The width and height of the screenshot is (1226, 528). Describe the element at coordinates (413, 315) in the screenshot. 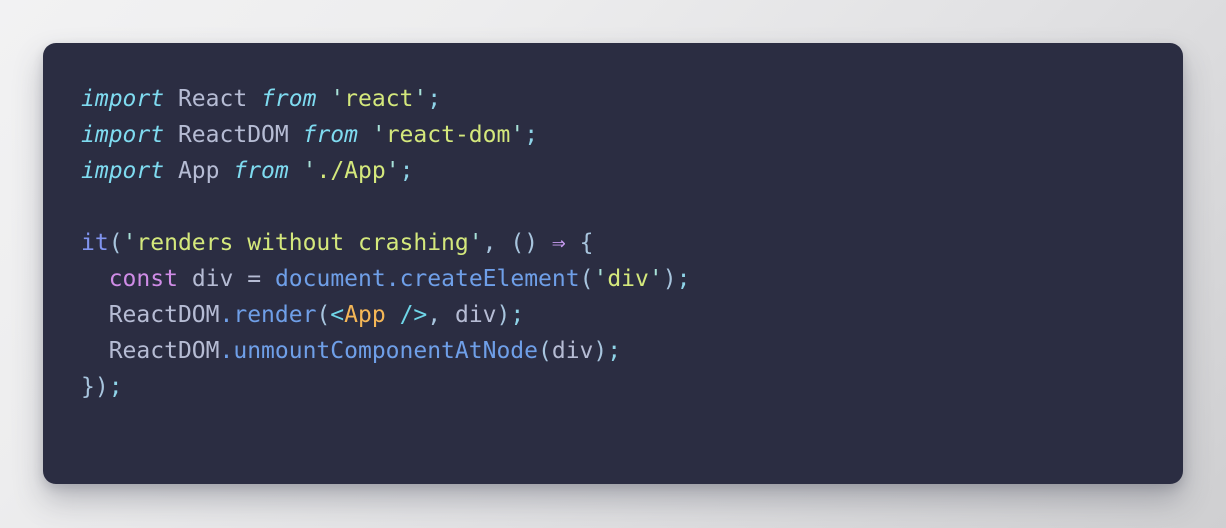

I see `code-token-bracket: />` at that location.